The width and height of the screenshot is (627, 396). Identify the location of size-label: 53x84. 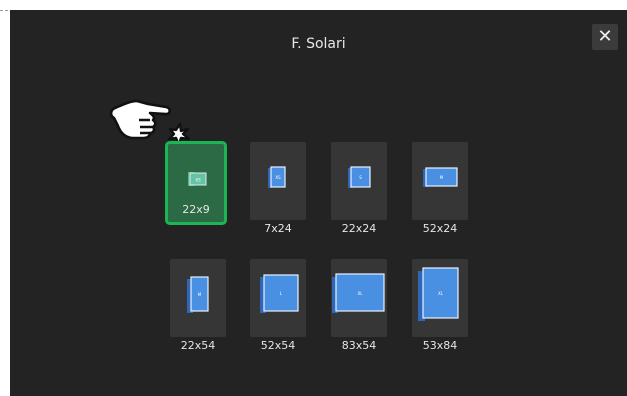
(440, 345).